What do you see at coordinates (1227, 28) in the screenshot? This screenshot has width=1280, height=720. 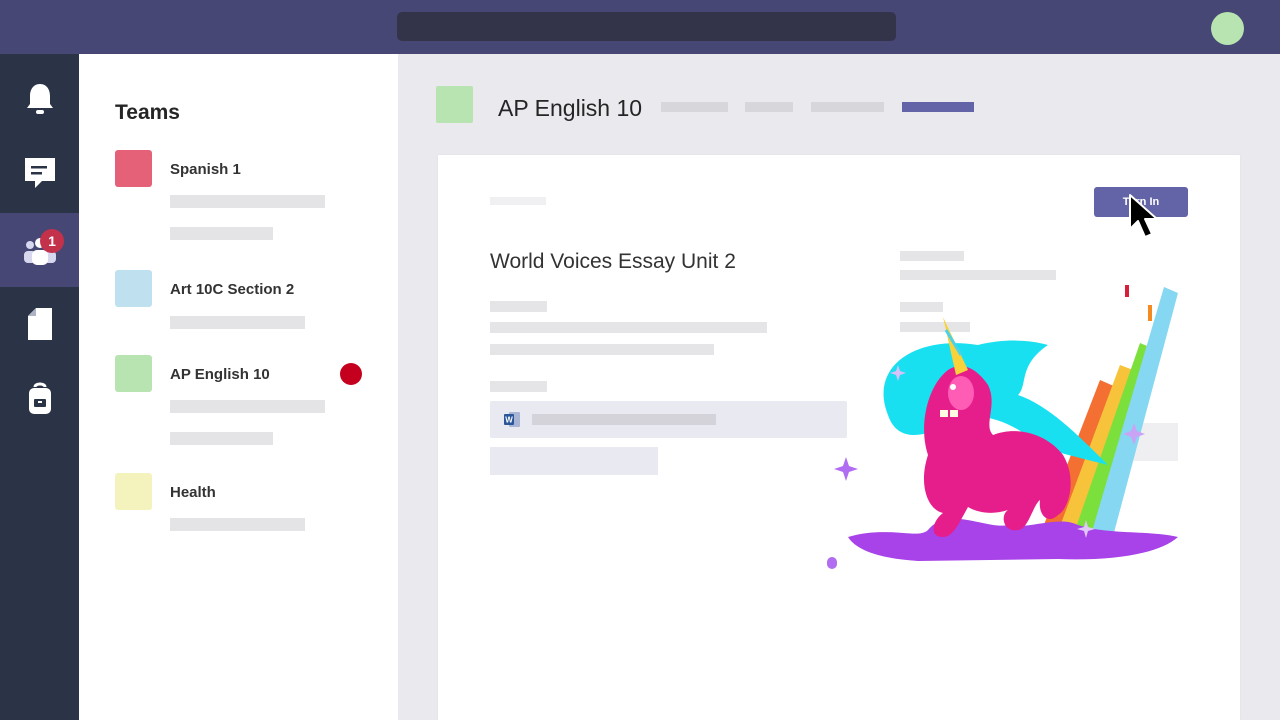 I see `avatar` at bounding box center [1227, 28].